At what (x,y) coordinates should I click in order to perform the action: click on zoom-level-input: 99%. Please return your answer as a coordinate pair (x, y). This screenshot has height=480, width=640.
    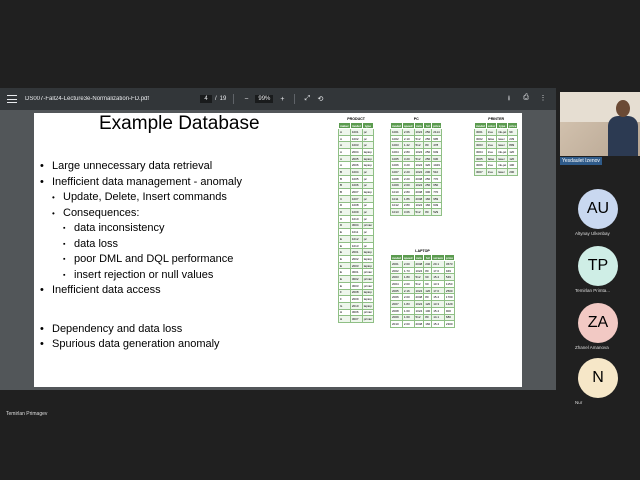
    Looking at the image, I should click on (264, 99).